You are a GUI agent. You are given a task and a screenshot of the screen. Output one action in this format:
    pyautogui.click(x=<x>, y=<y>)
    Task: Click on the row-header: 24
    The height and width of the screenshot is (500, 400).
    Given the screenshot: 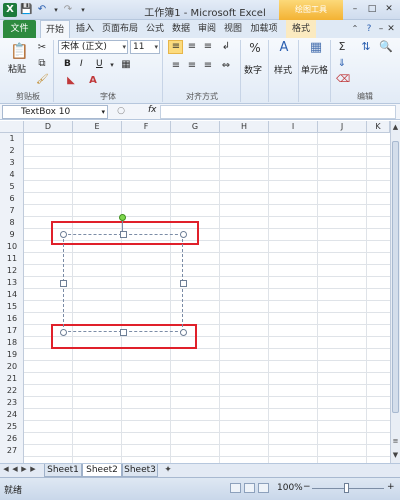 What is the action you would take?
    pyautogui.click(x=12, y=415)
    